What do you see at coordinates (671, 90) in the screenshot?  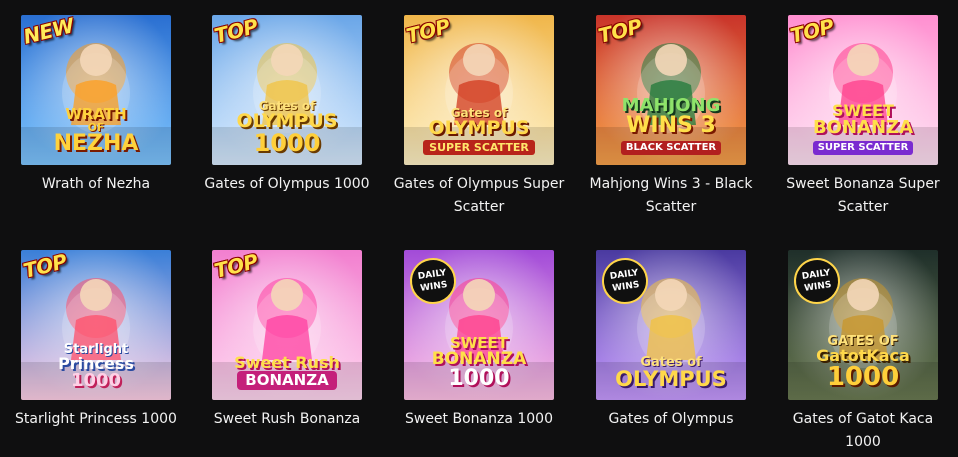 I see `game-thumbnail: TOP MAHJONG WINS 3 BLACK SCATTER` at bounding box center [671, 90].